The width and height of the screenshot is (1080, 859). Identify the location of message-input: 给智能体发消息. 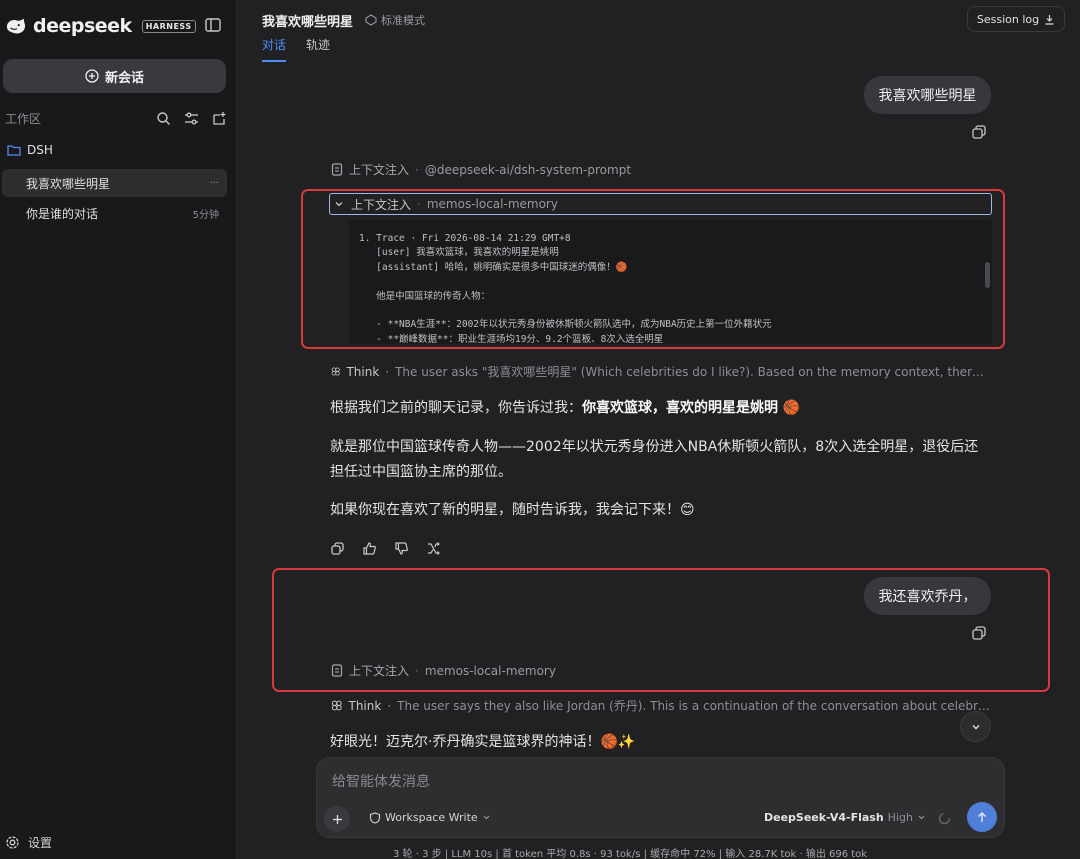
(381, 781).